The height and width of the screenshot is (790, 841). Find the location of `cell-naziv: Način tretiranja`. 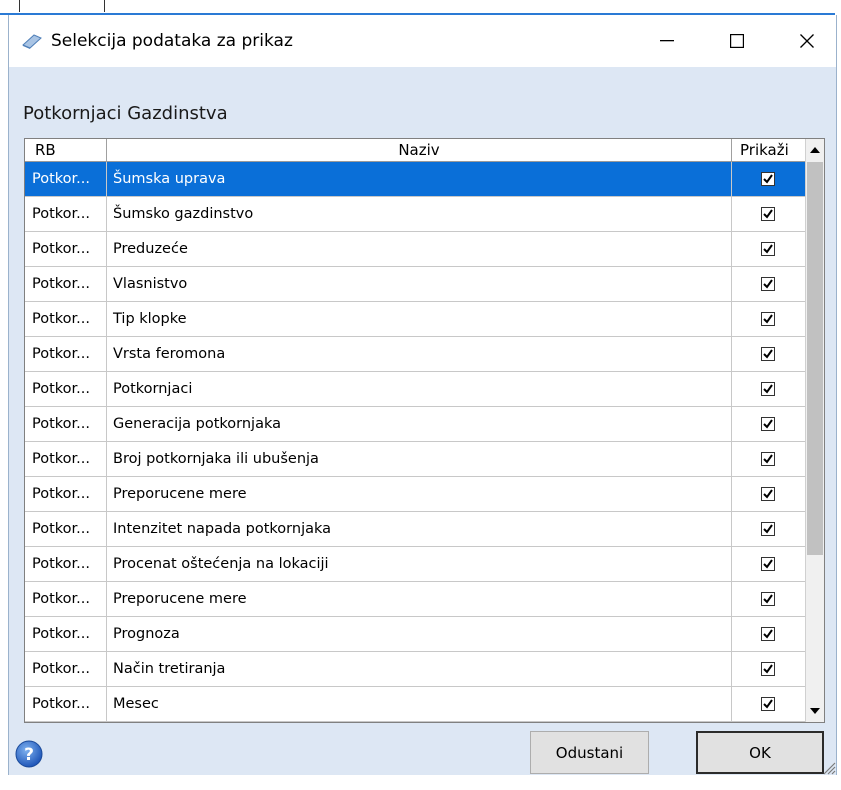

cell-naziv: Način tretiranja is located at coordinates (419, 669).